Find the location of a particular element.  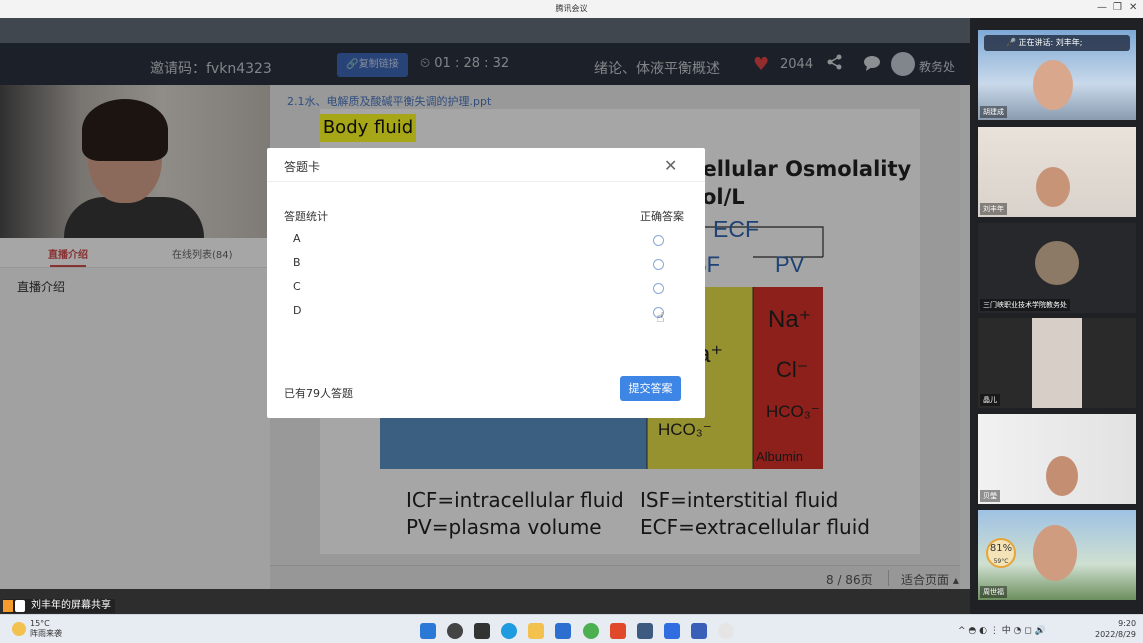

option-d: D is located at coordinates (297, 310).